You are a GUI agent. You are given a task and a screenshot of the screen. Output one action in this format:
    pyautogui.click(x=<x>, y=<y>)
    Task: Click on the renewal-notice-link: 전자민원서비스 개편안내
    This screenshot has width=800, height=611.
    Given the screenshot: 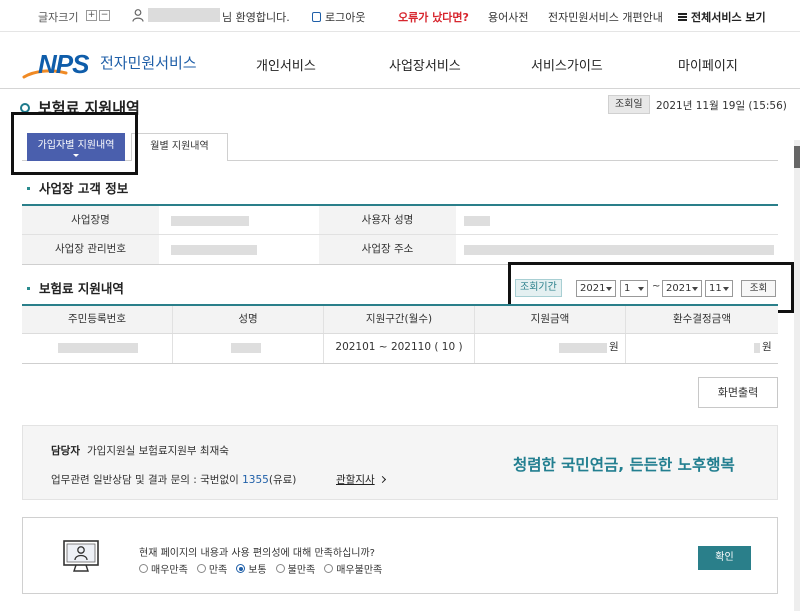 What is the action you would take?
    pyautogui.click(x=605, y=17)
    